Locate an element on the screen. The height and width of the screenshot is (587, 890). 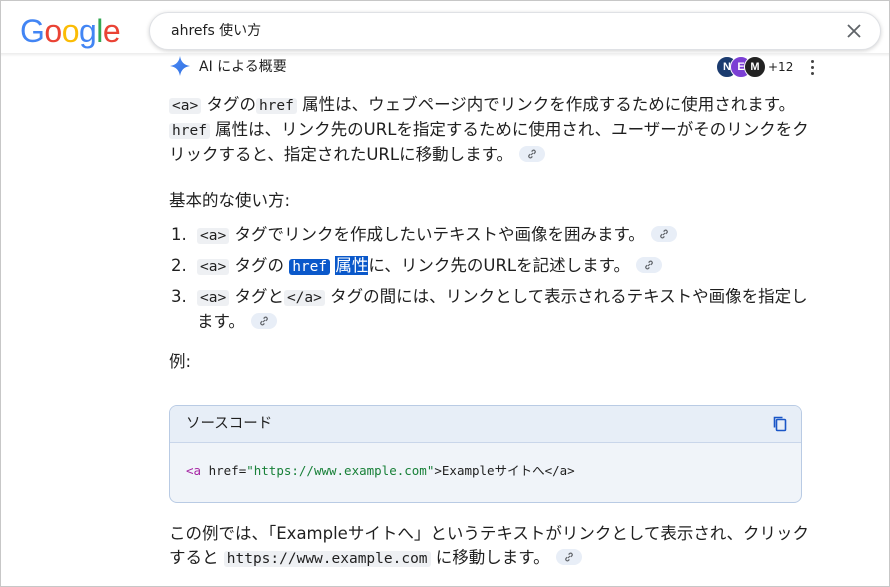
logo-letter: e is located at coordinates (111, 31).